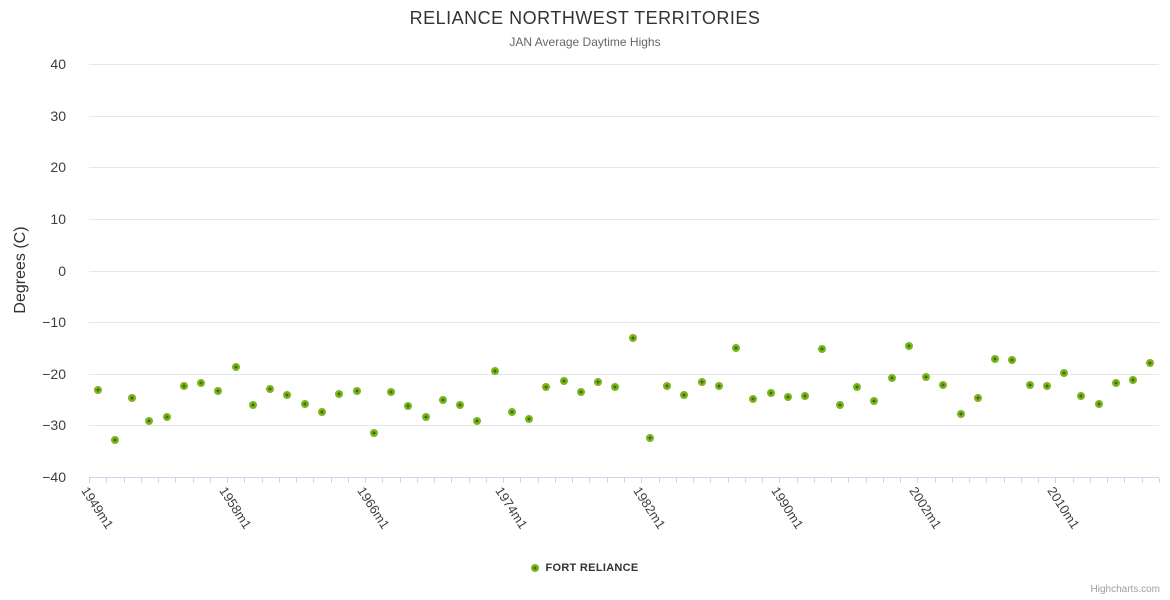 The height and width of the screenshot is (600, 1170). I want to click on x-axis-label: 1974m1, so click(511, 508).